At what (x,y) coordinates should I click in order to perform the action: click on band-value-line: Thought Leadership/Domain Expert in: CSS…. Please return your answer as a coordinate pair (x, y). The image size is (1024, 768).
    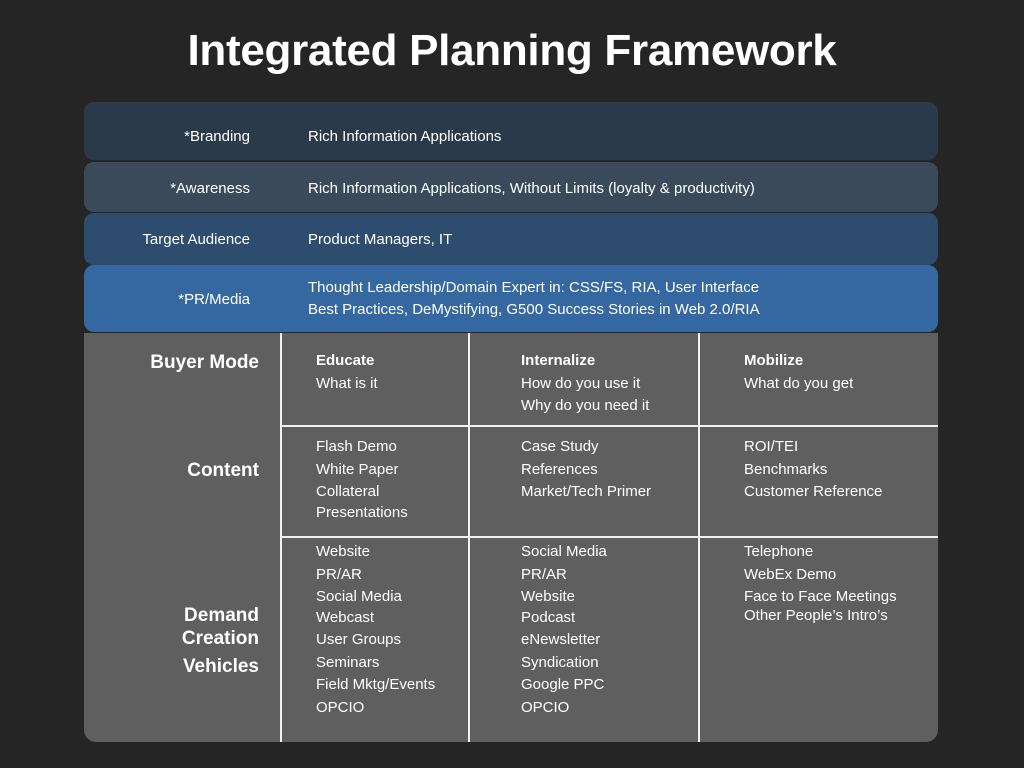
    Looking at the image, I should click on (534, 287).